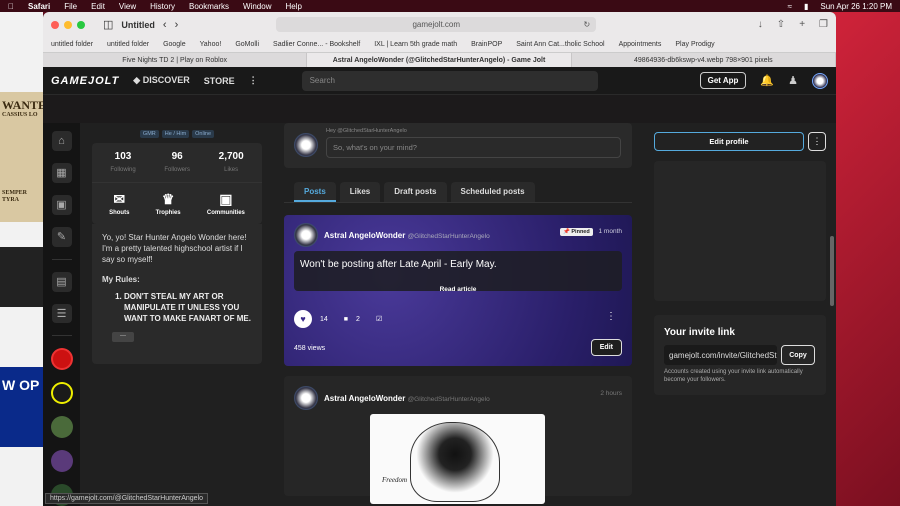 Image resolution: width=900 pixels, height=506 pixels. I want to click on address-bar: gamejolt.com ↻, so click(436, 24).